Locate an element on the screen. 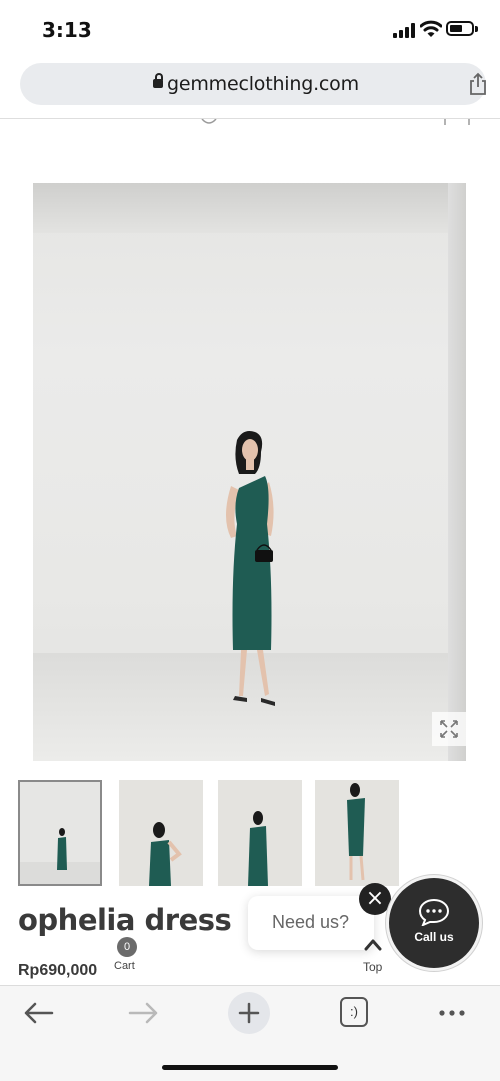 This screenshot has height=1081, width=500. new-tab-plus-icon is located at coordinates (249, 1013).